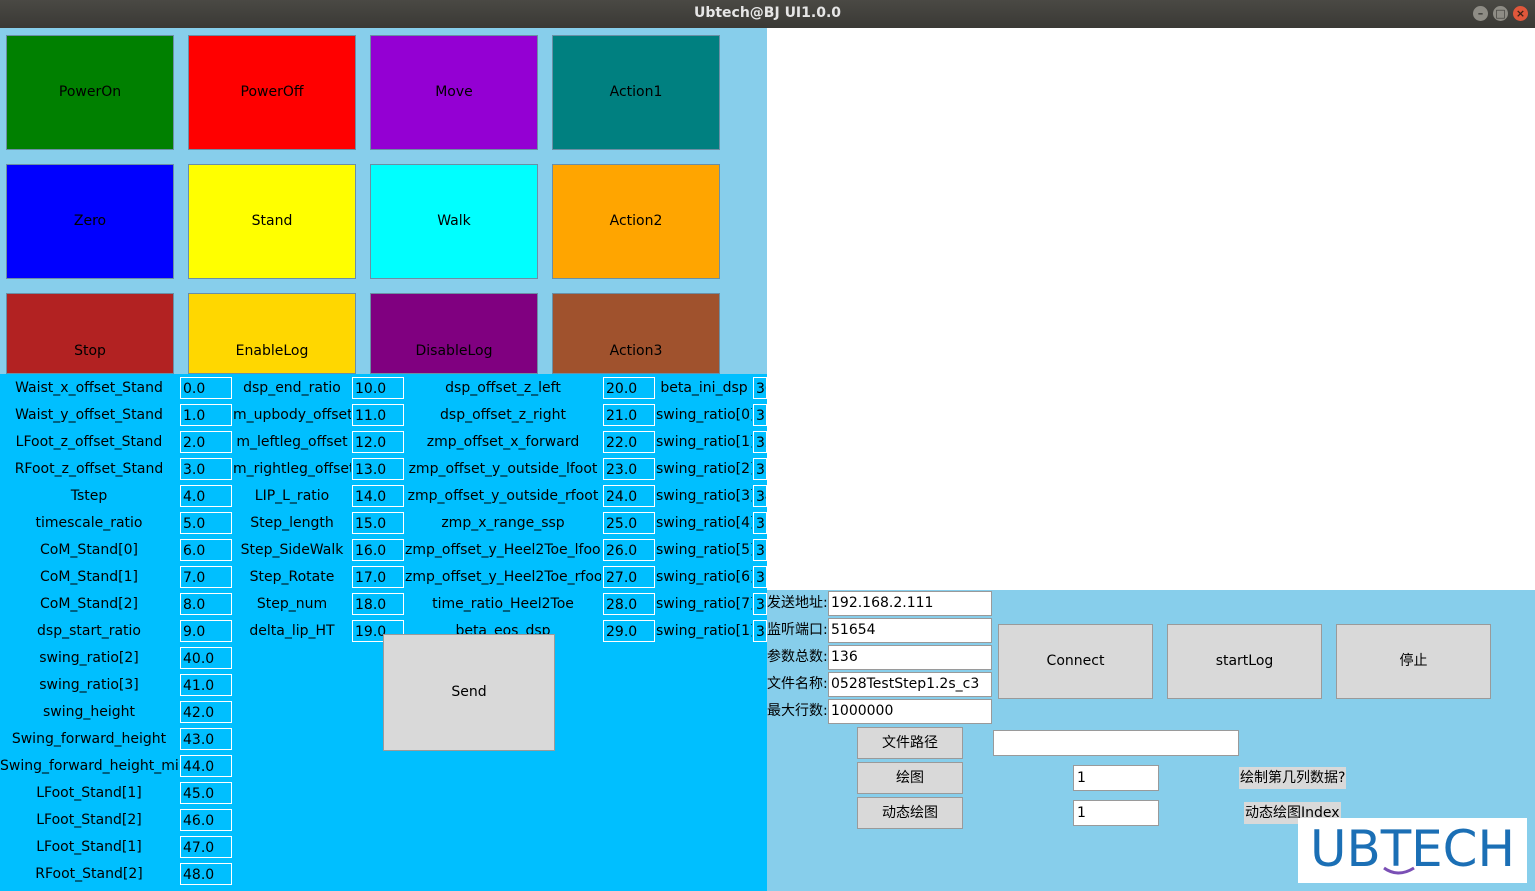  What do you see at coordinates (629, 442) in the screenshot?
I see `param-value-input: 22.0` at bounding box center [629, 442].